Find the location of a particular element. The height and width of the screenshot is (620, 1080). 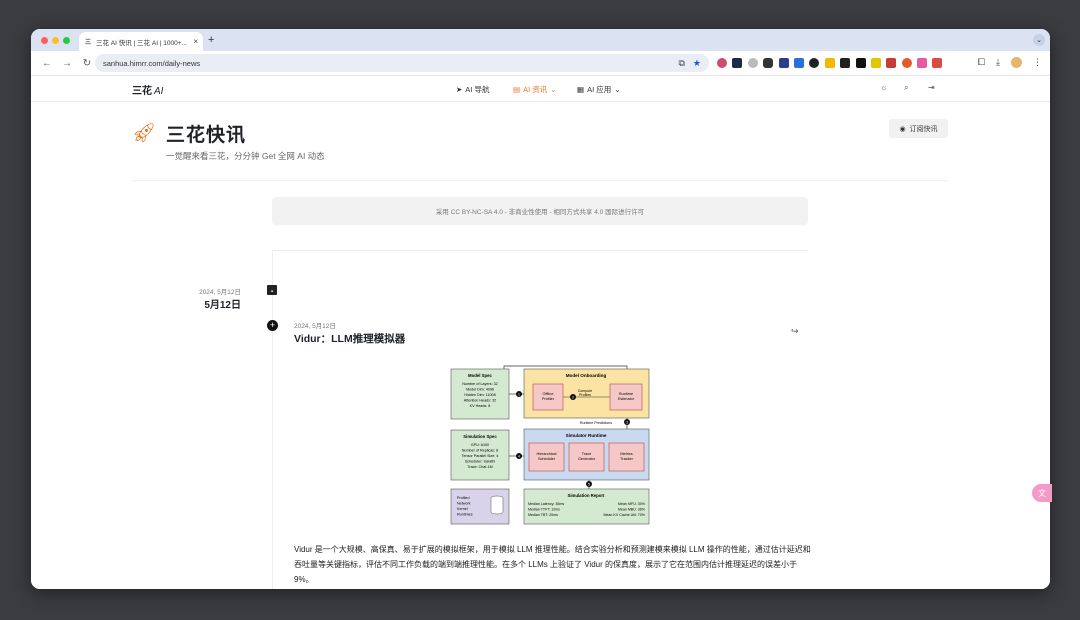

extension-12-icon is located at coordinates (891, 63).